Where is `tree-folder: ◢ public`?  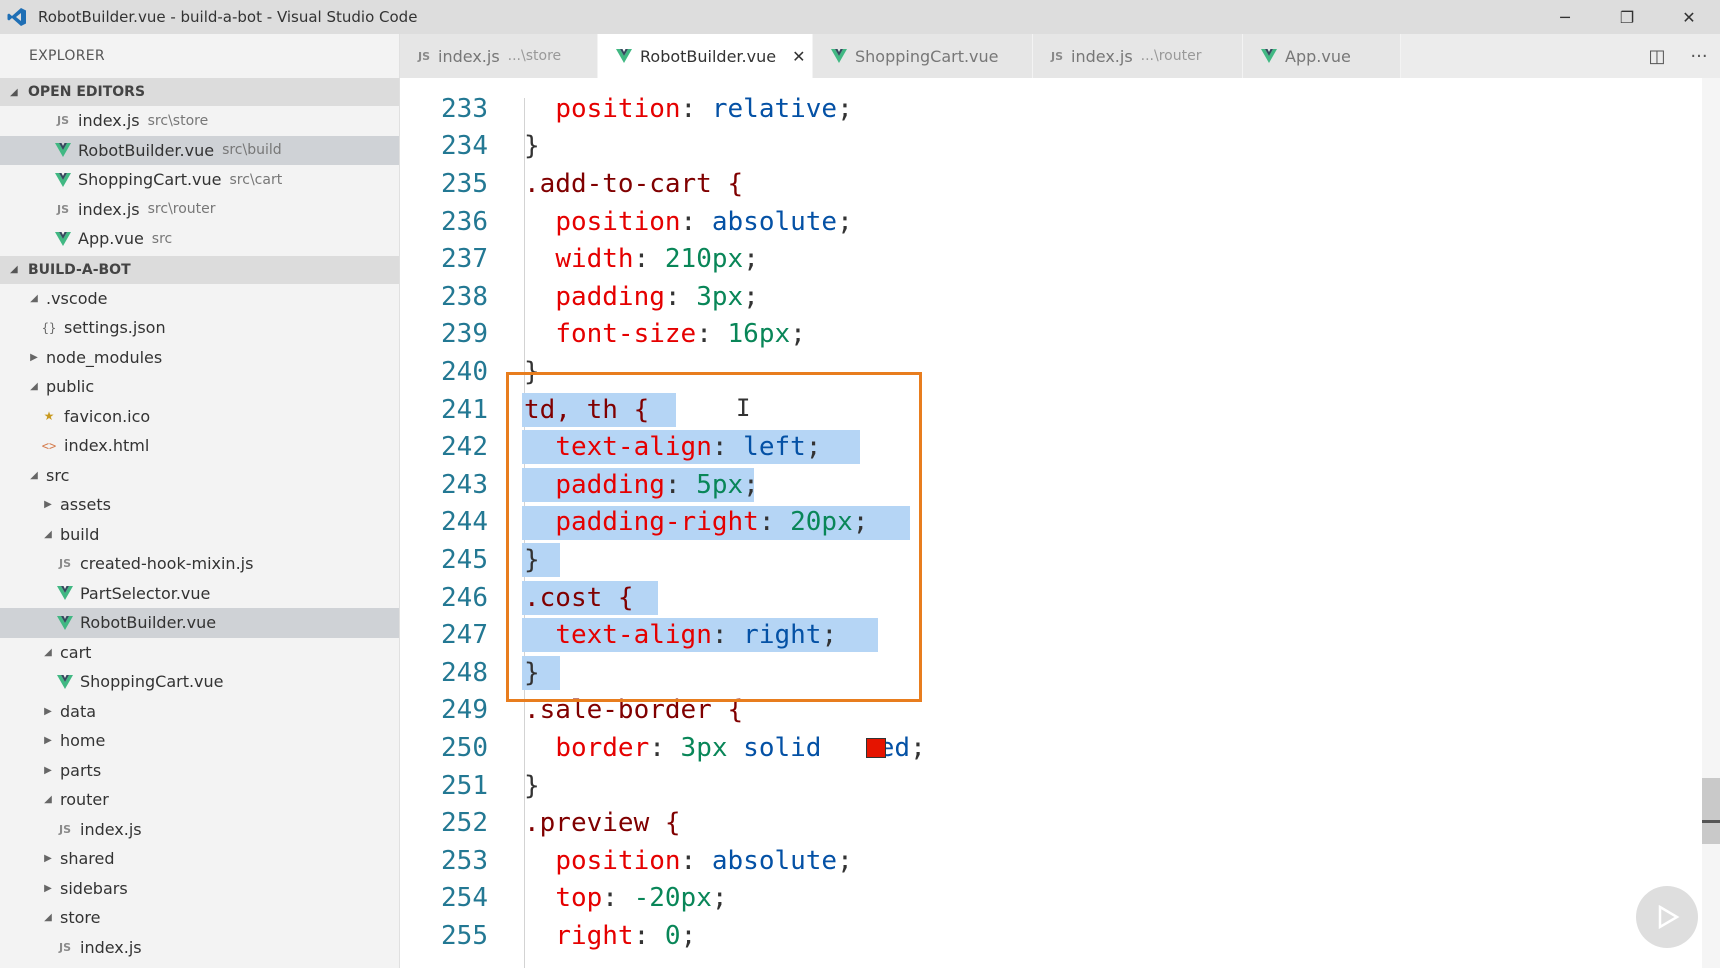
tree-folder: ◢ public is located at coordinates (199, 387).